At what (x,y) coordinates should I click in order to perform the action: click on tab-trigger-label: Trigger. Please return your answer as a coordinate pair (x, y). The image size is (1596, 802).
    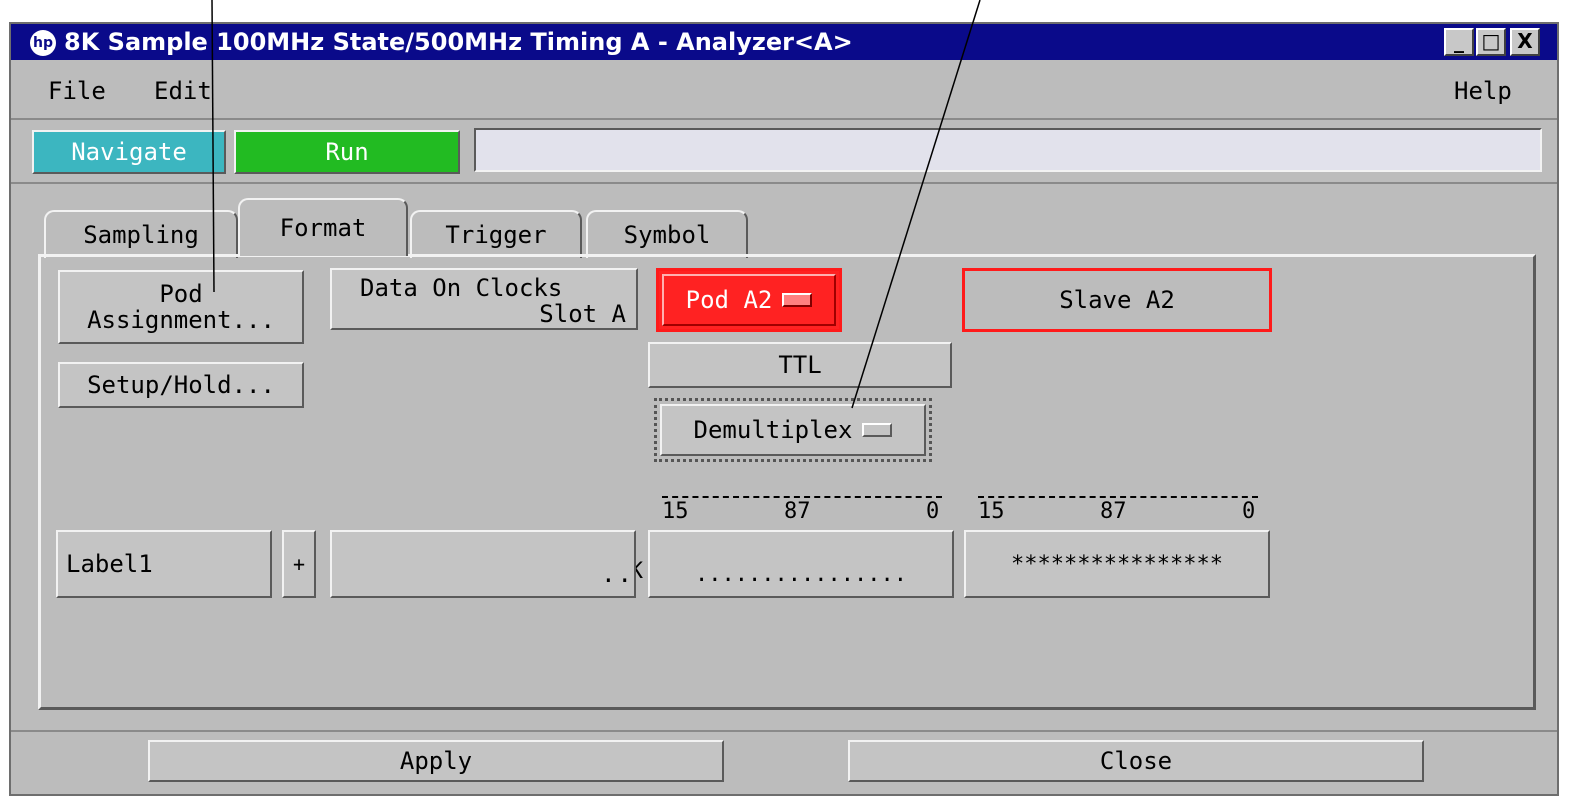
    Looking at the image, I should click on (496, 235).